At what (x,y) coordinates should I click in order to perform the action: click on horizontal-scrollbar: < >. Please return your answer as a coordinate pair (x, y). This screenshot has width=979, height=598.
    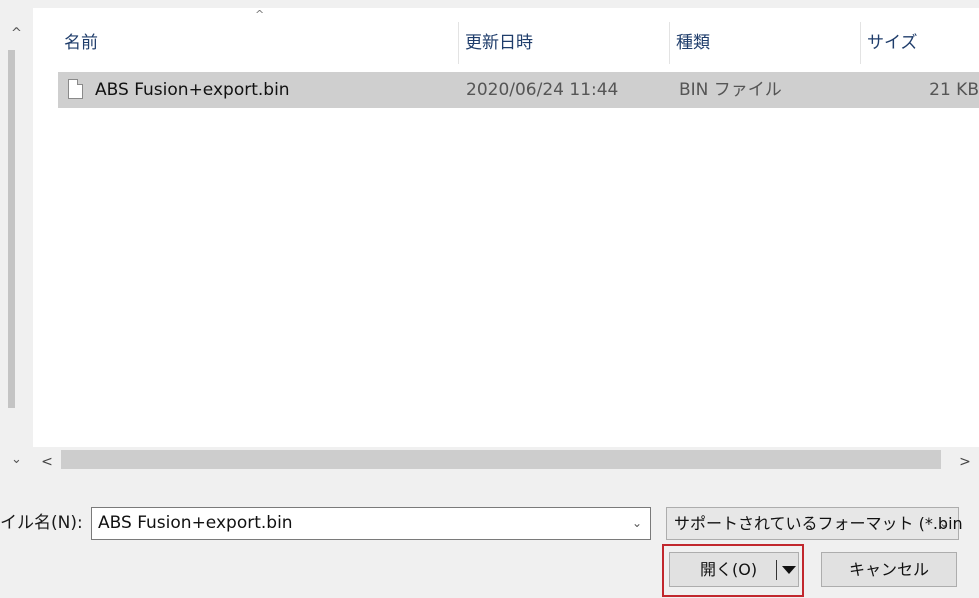
    Looking at the image, I should click on (506, 462).